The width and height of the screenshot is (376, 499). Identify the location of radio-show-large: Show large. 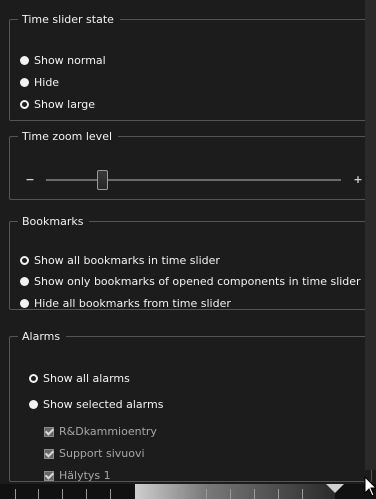
(57, 104).